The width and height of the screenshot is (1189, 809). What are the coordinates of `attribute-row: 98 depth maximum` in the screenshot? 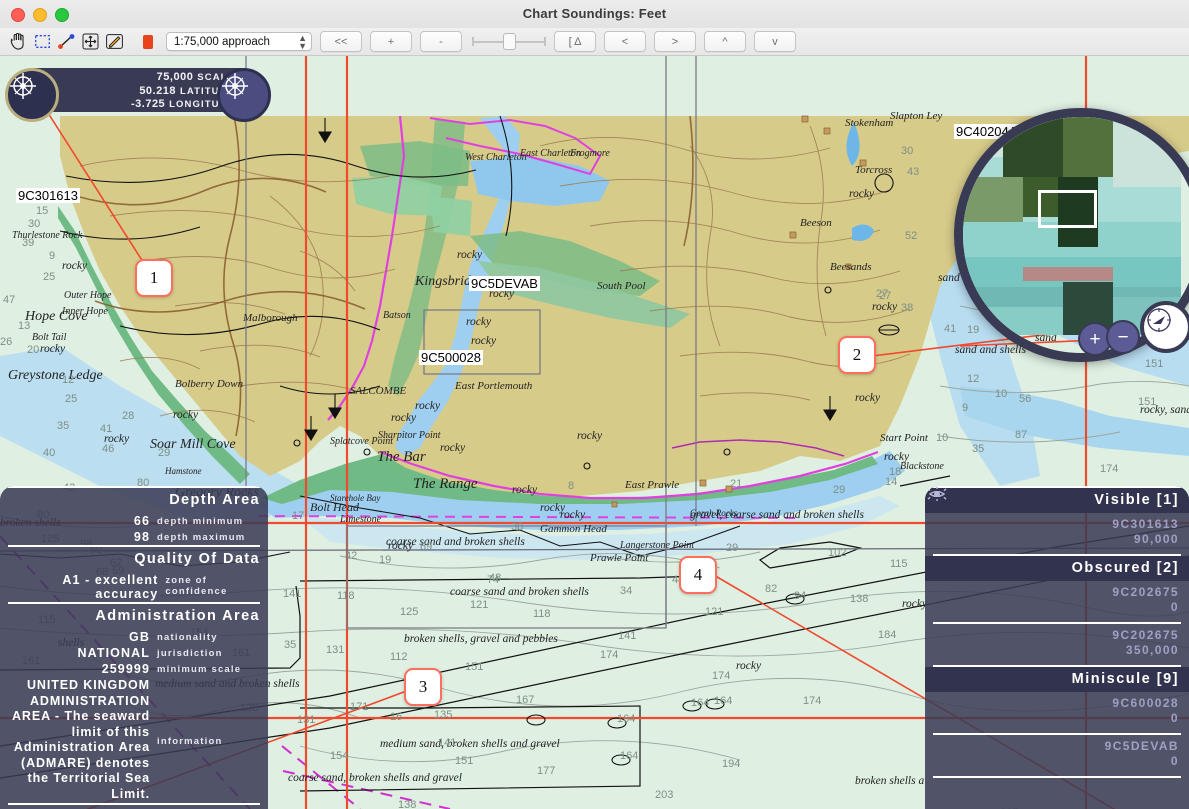 It's located at (134, 537).